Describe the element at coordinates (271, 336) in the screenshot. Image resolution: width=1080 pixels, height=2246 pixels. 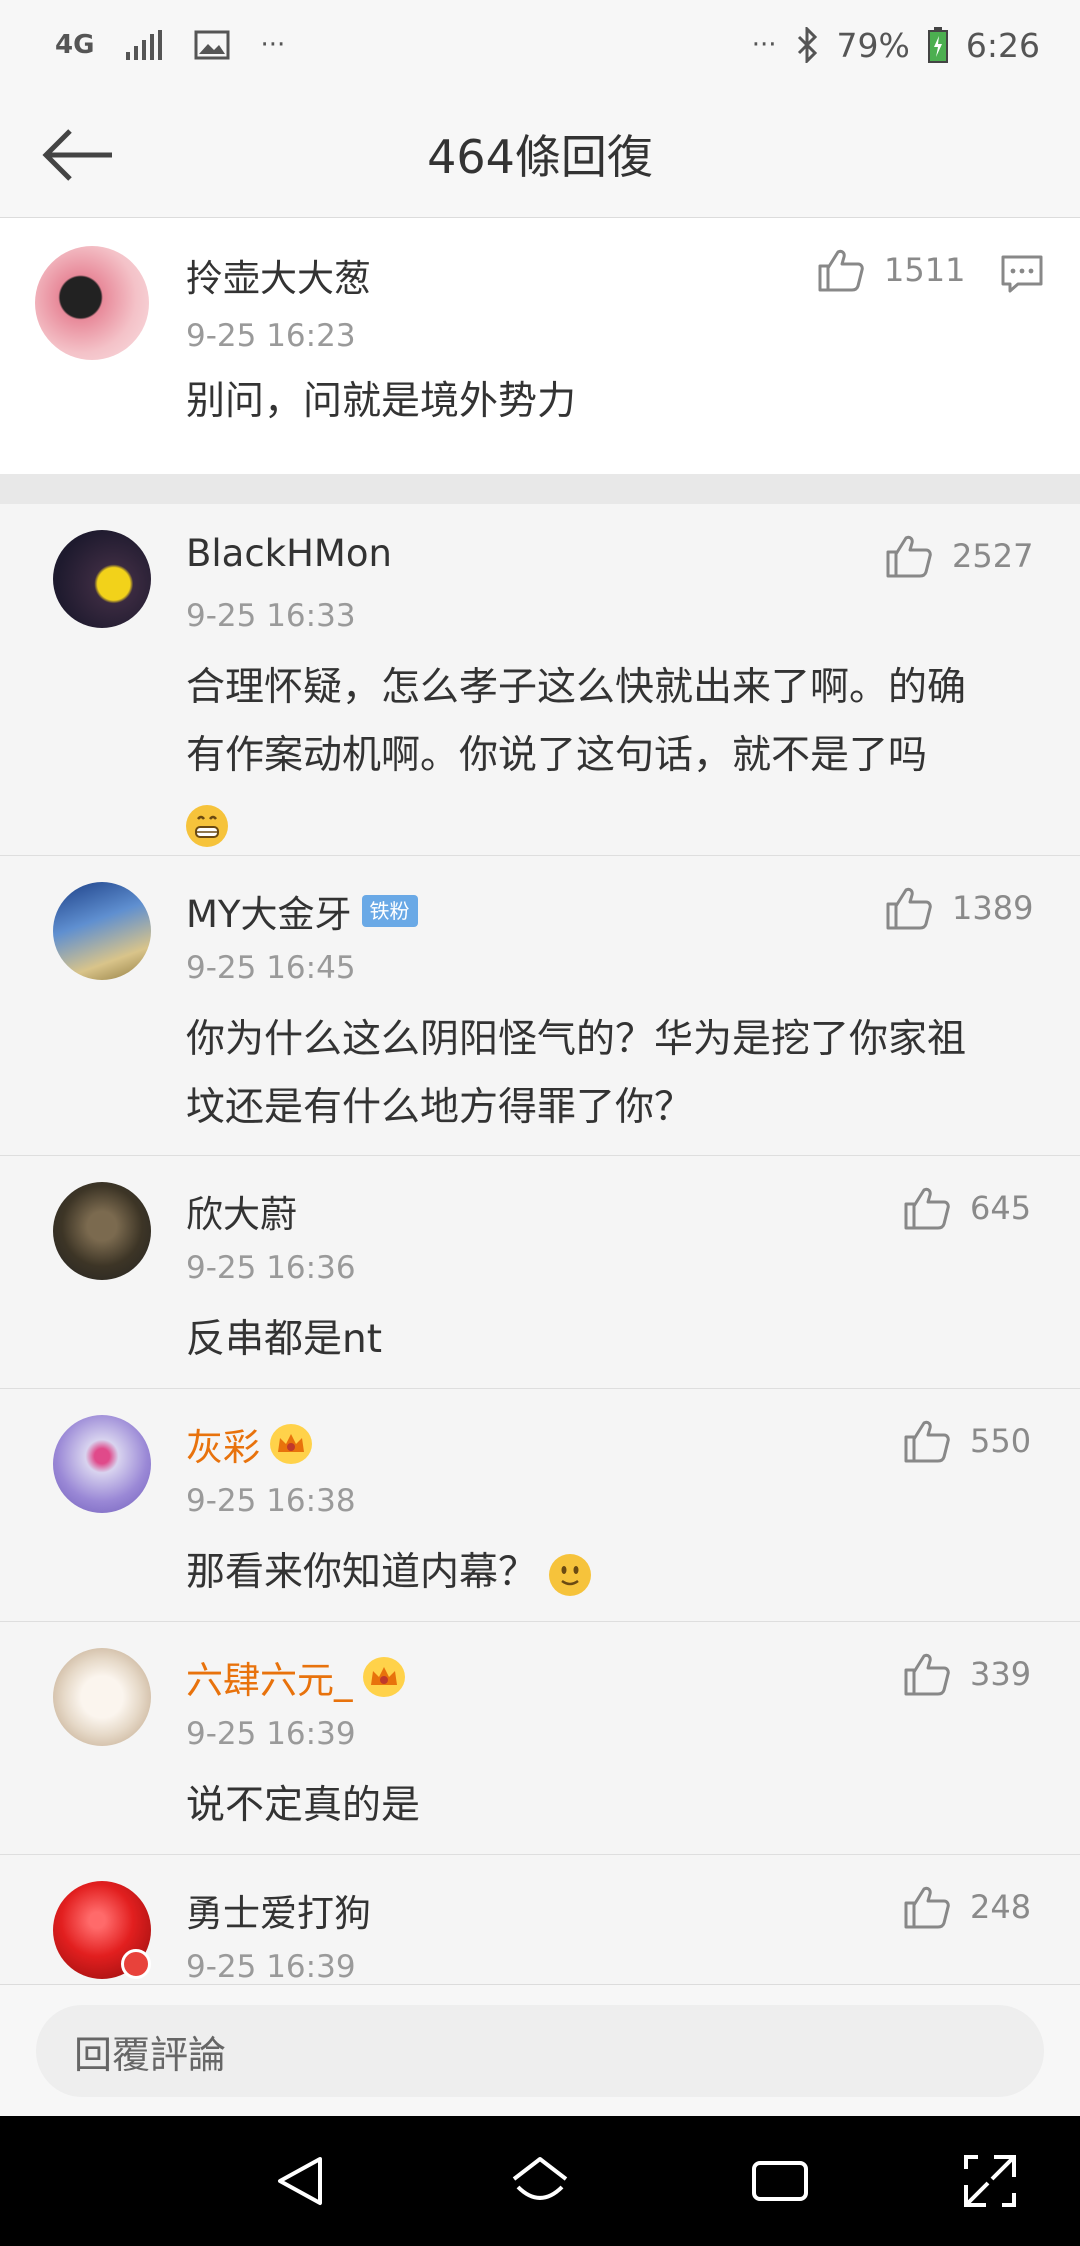
I see `comment-time: 9-25 16:23` at that location.